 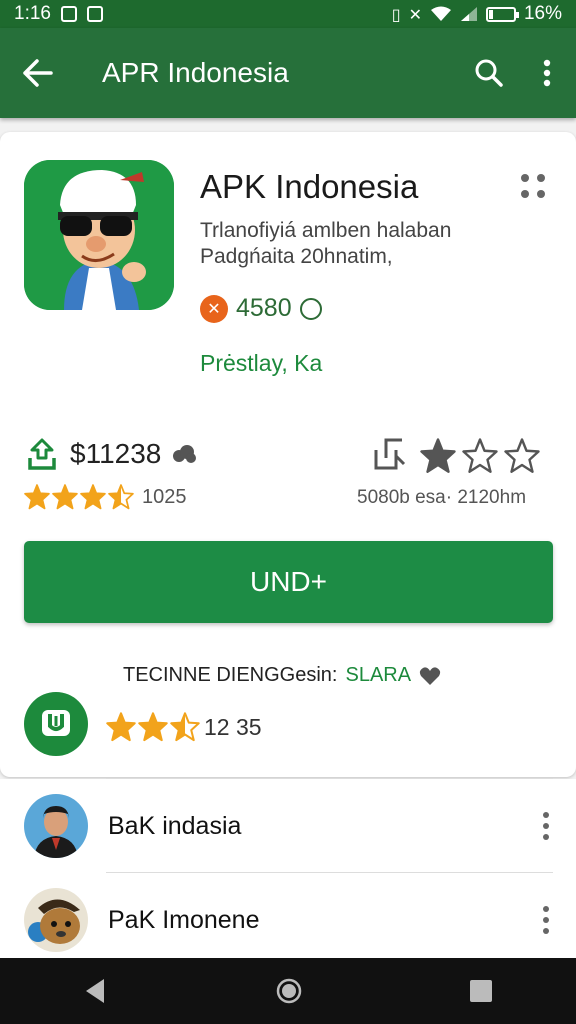 I want to click on status-bar: 1:16 ▯ ✕ 16%, so click(x=288, y=14).